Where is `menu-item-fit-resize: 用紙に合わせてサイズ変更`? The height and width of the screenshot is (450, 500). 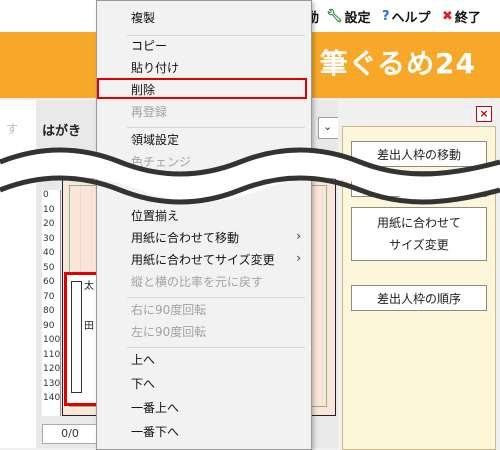 menu-item-fit-resize: 用紙に合わせてサイズ変更 is located at coordinates (203, 260).